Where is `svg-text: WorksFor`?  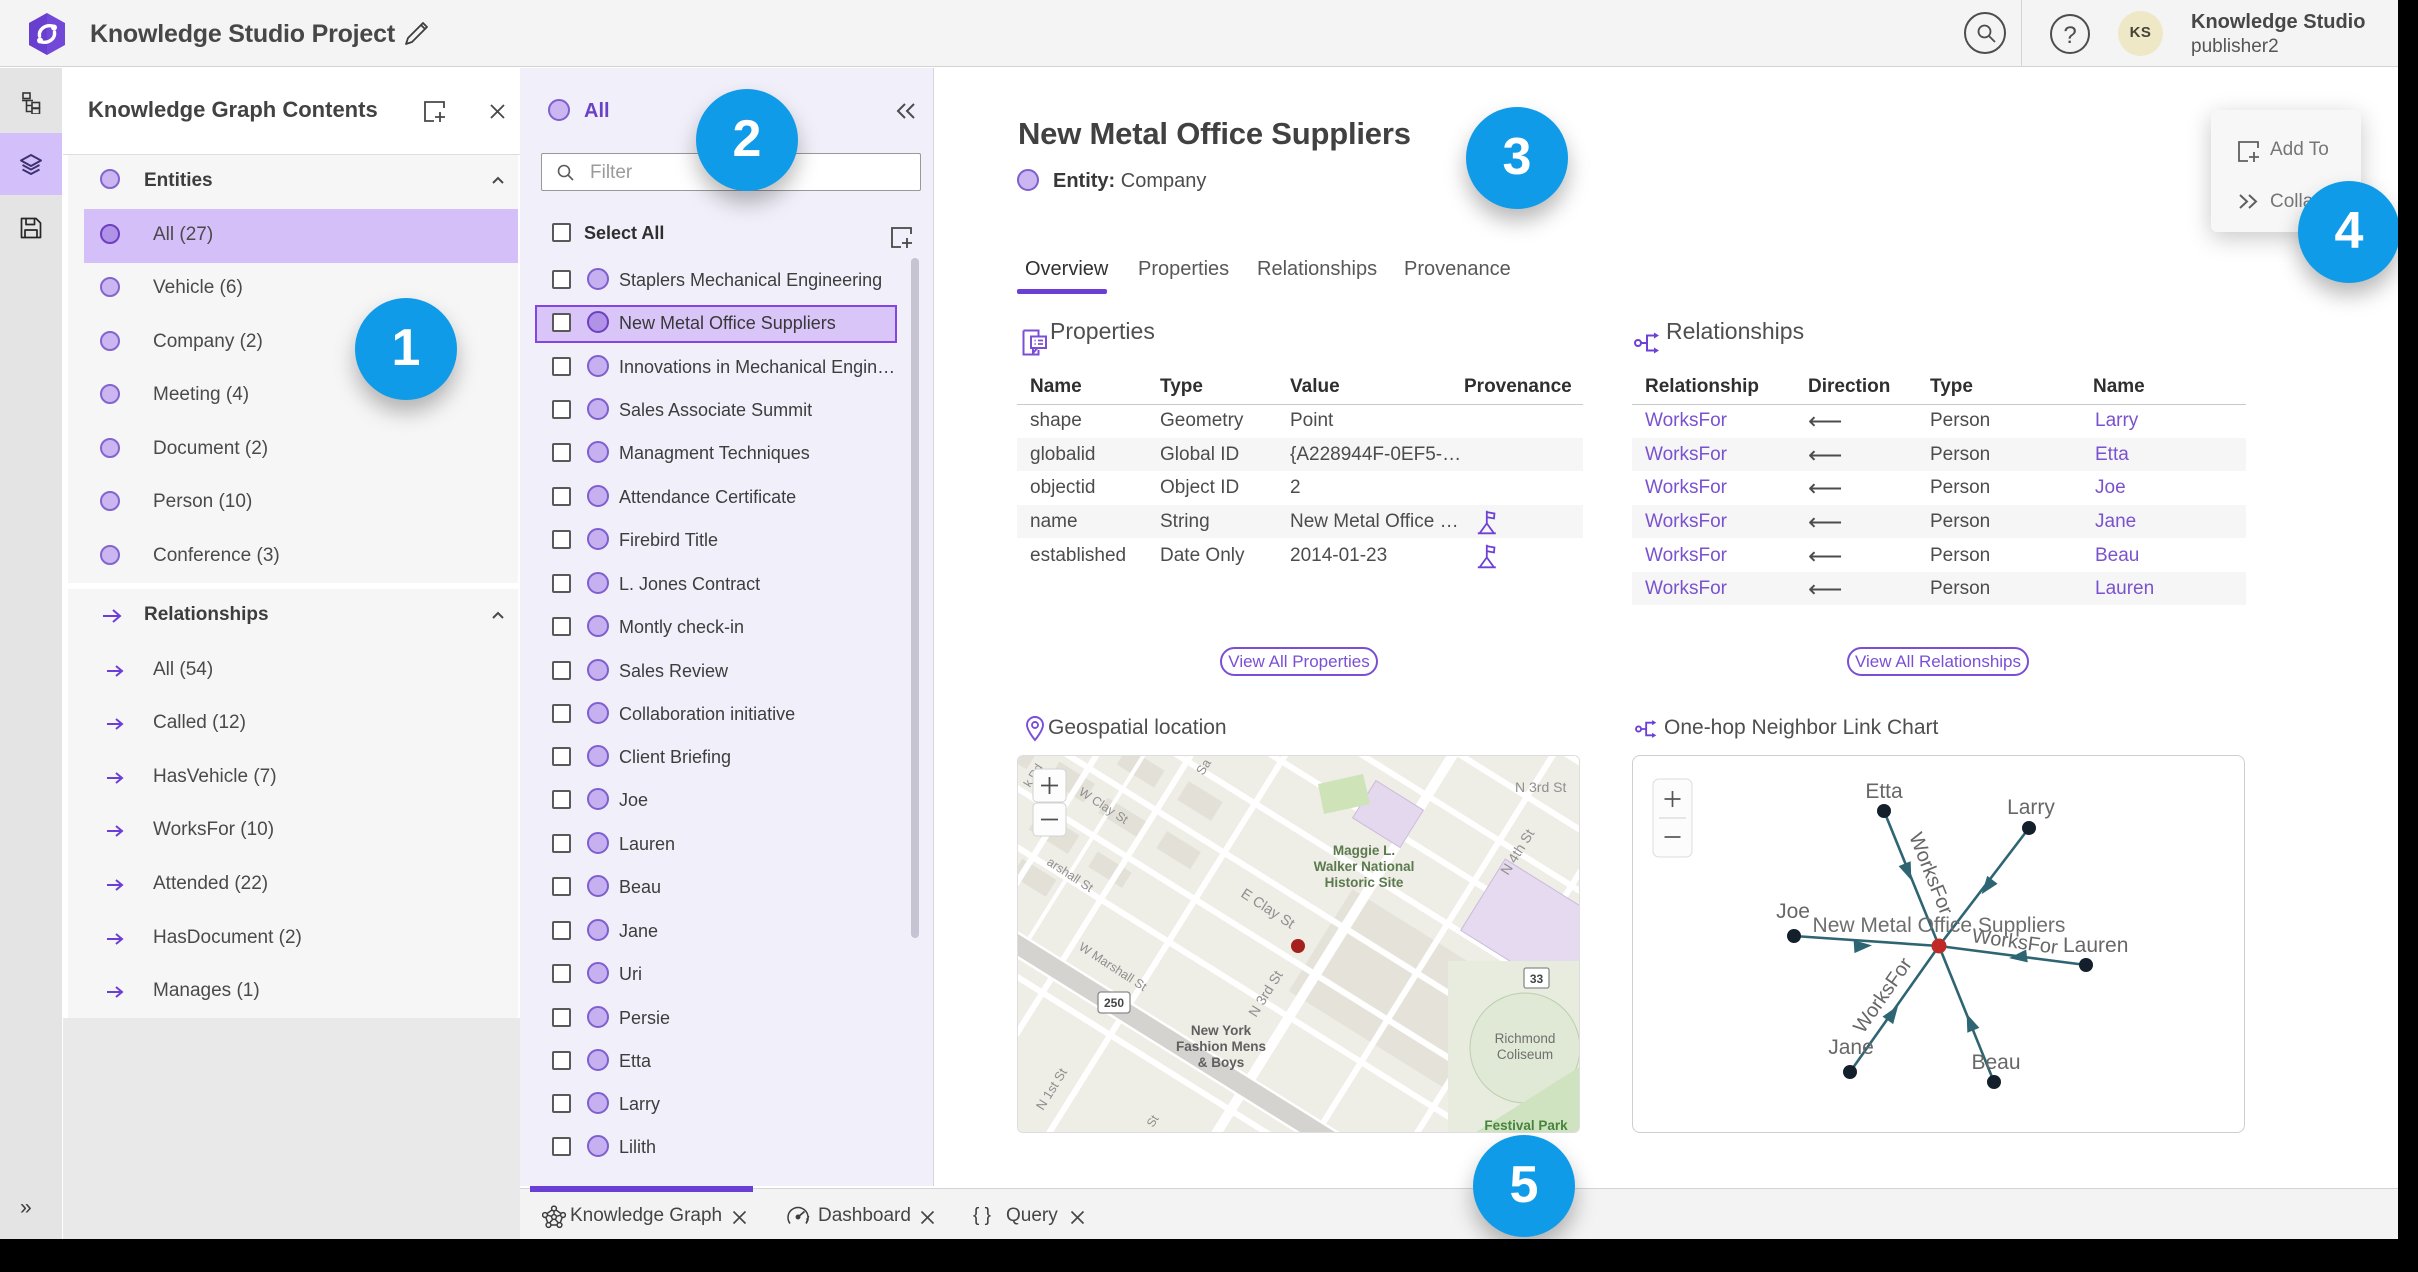
svg-text: WorksFor is located at coordinates (1930, 874).